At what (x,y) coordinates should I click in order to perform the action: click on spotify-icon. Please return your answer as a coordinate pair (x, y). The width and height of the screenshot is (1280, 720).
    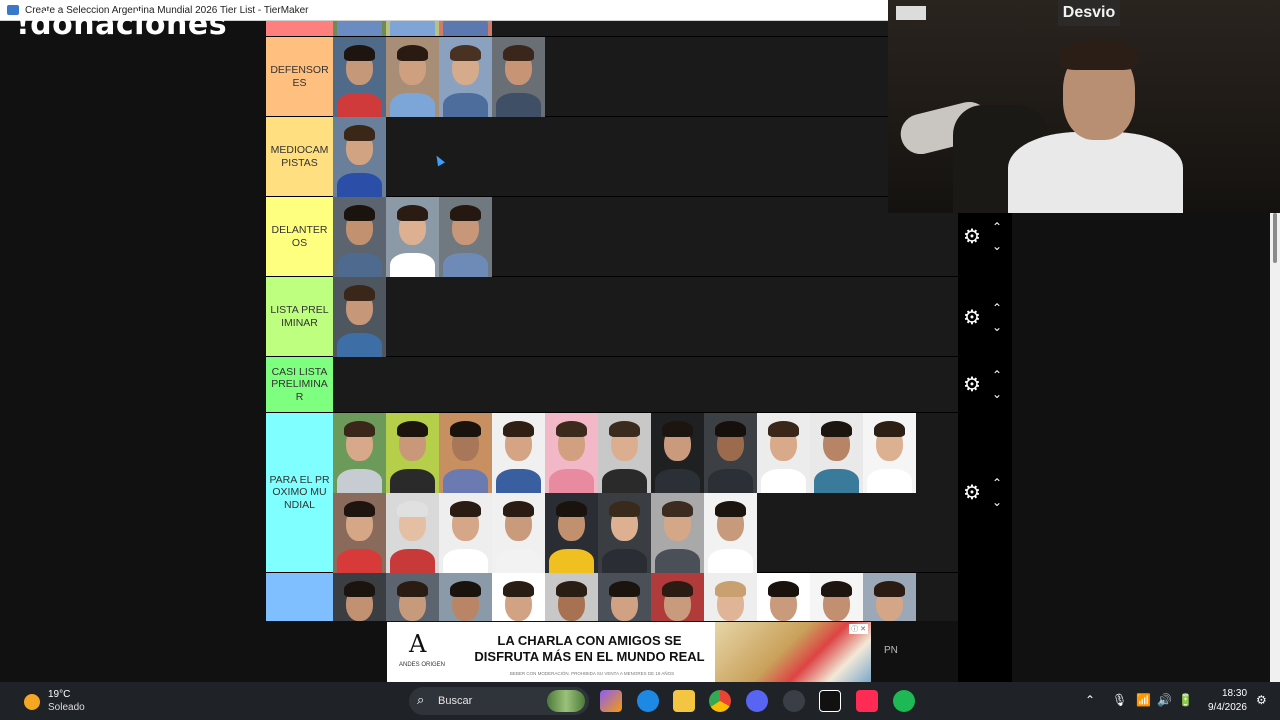
    Looking at the image, I should click on (904, 701).